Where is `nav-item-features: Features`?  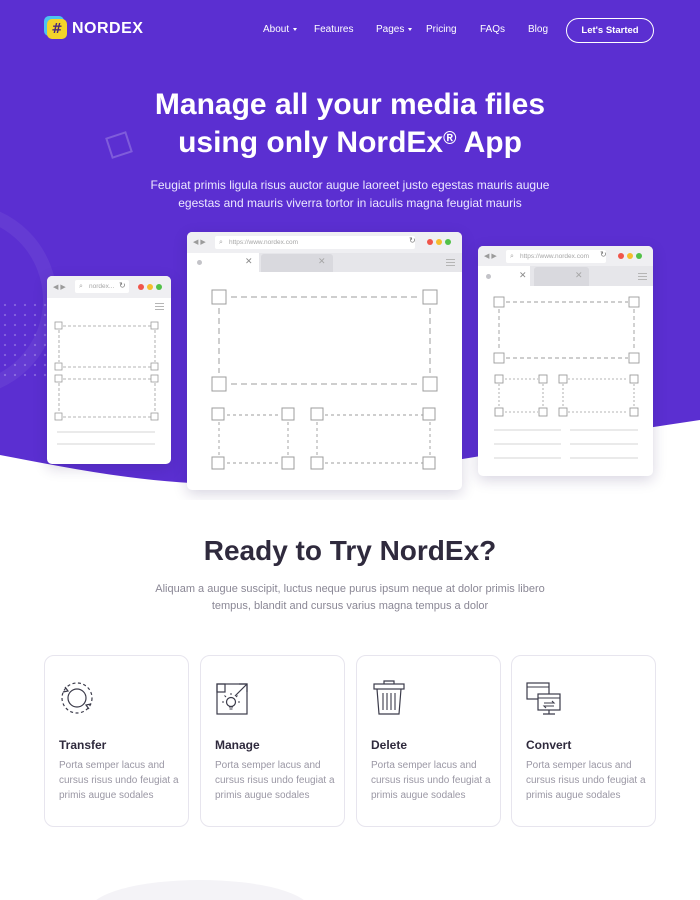
nav-item-features: Features is located at coordinates (333, 29).